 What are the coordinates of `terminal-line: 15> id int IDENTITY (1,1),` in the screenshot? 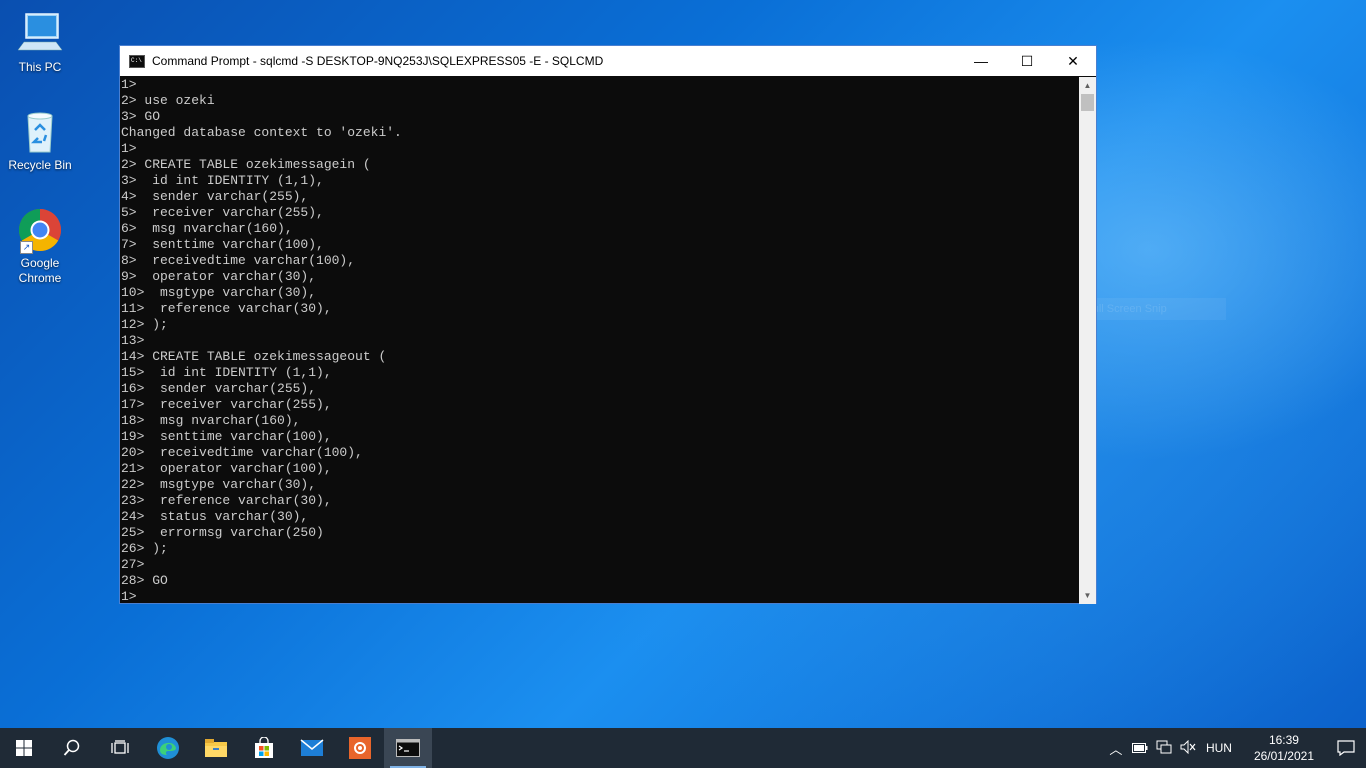 It's located at (226, 372).